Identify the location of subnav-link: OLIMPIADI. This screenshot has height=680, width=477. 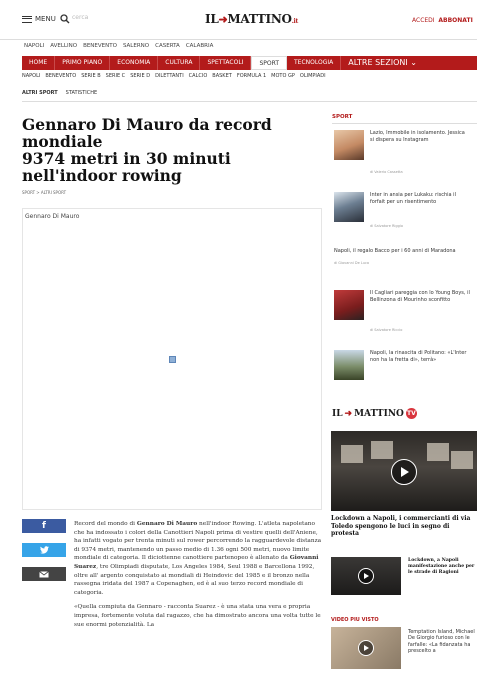
(313, 76).